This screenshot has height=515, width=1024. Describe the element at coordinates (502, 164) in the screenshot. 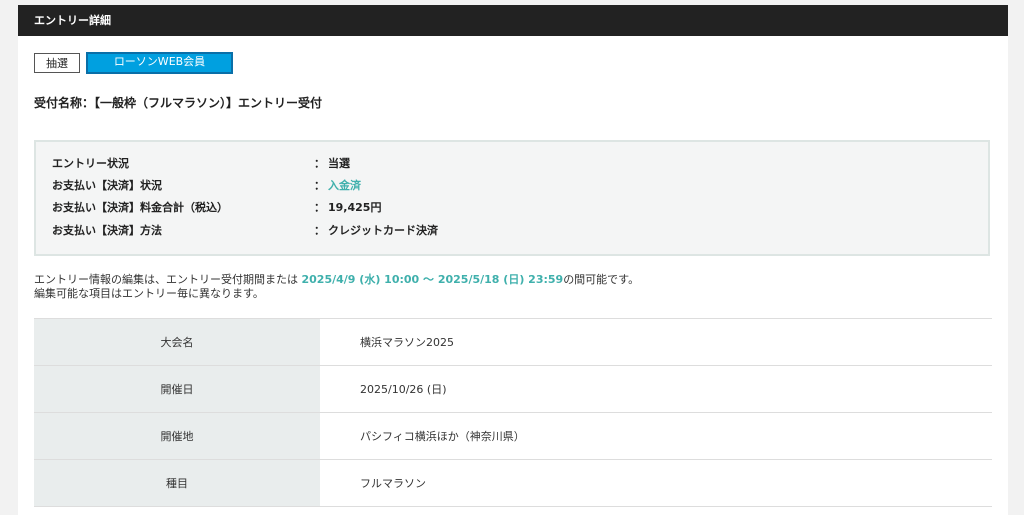

I see `status-row-entry: エントリー状況 ： 当選` at that location.